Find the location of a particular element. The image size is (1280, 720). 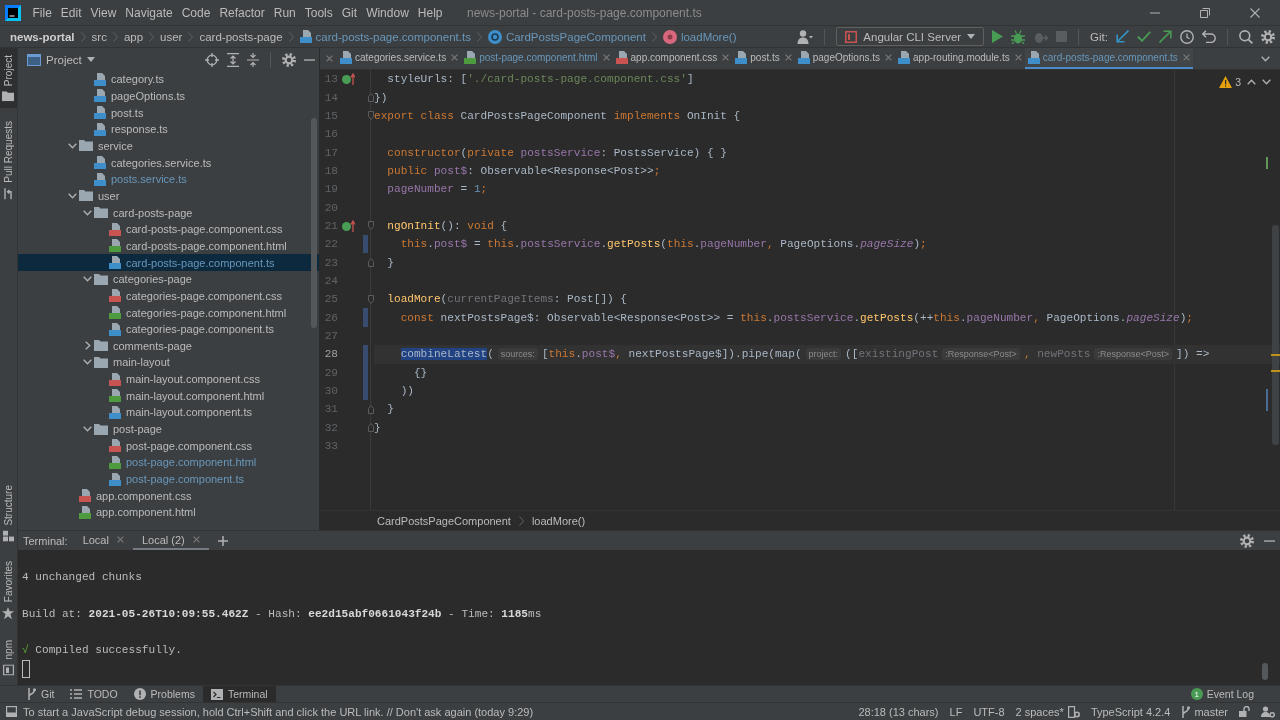

tree-item: post-page is located at coordinates (128, 429).